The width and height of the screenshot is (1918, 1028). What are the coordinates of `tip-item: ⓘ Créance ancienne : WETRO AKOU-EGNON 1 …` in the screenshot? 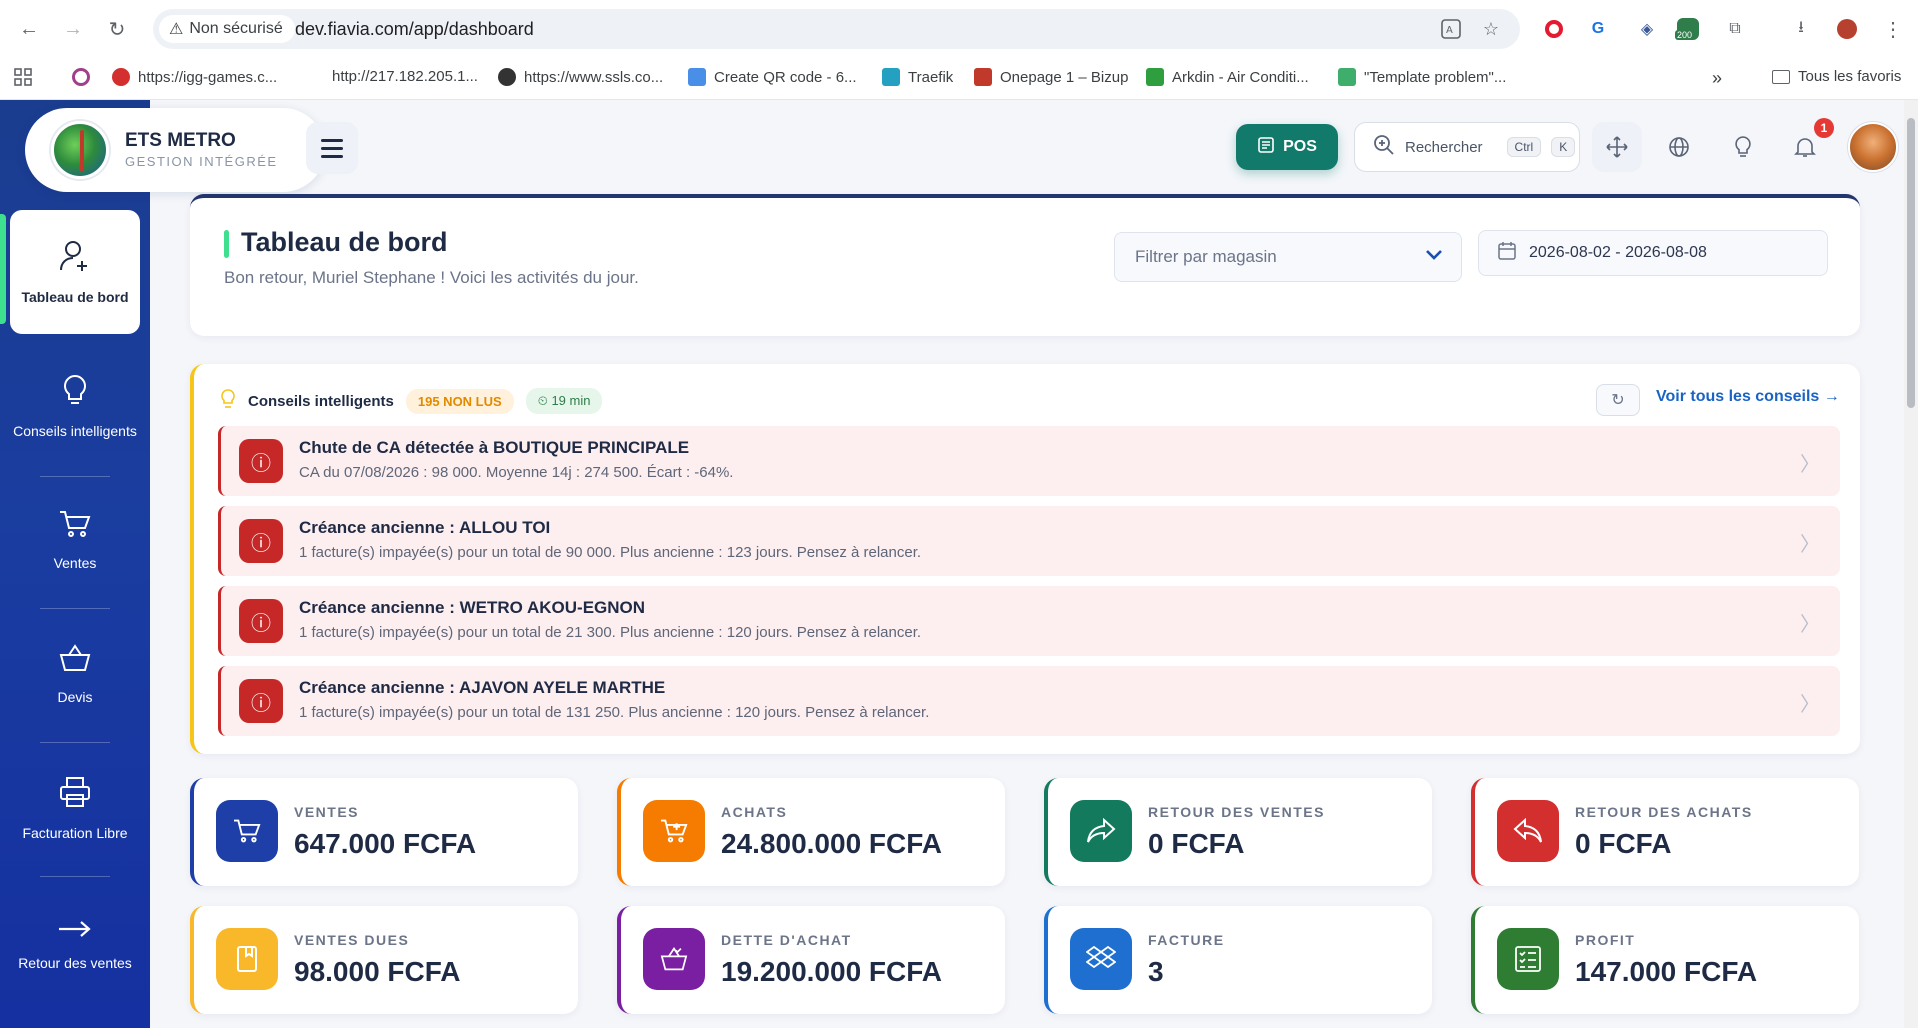 It's located at (1029, 621).